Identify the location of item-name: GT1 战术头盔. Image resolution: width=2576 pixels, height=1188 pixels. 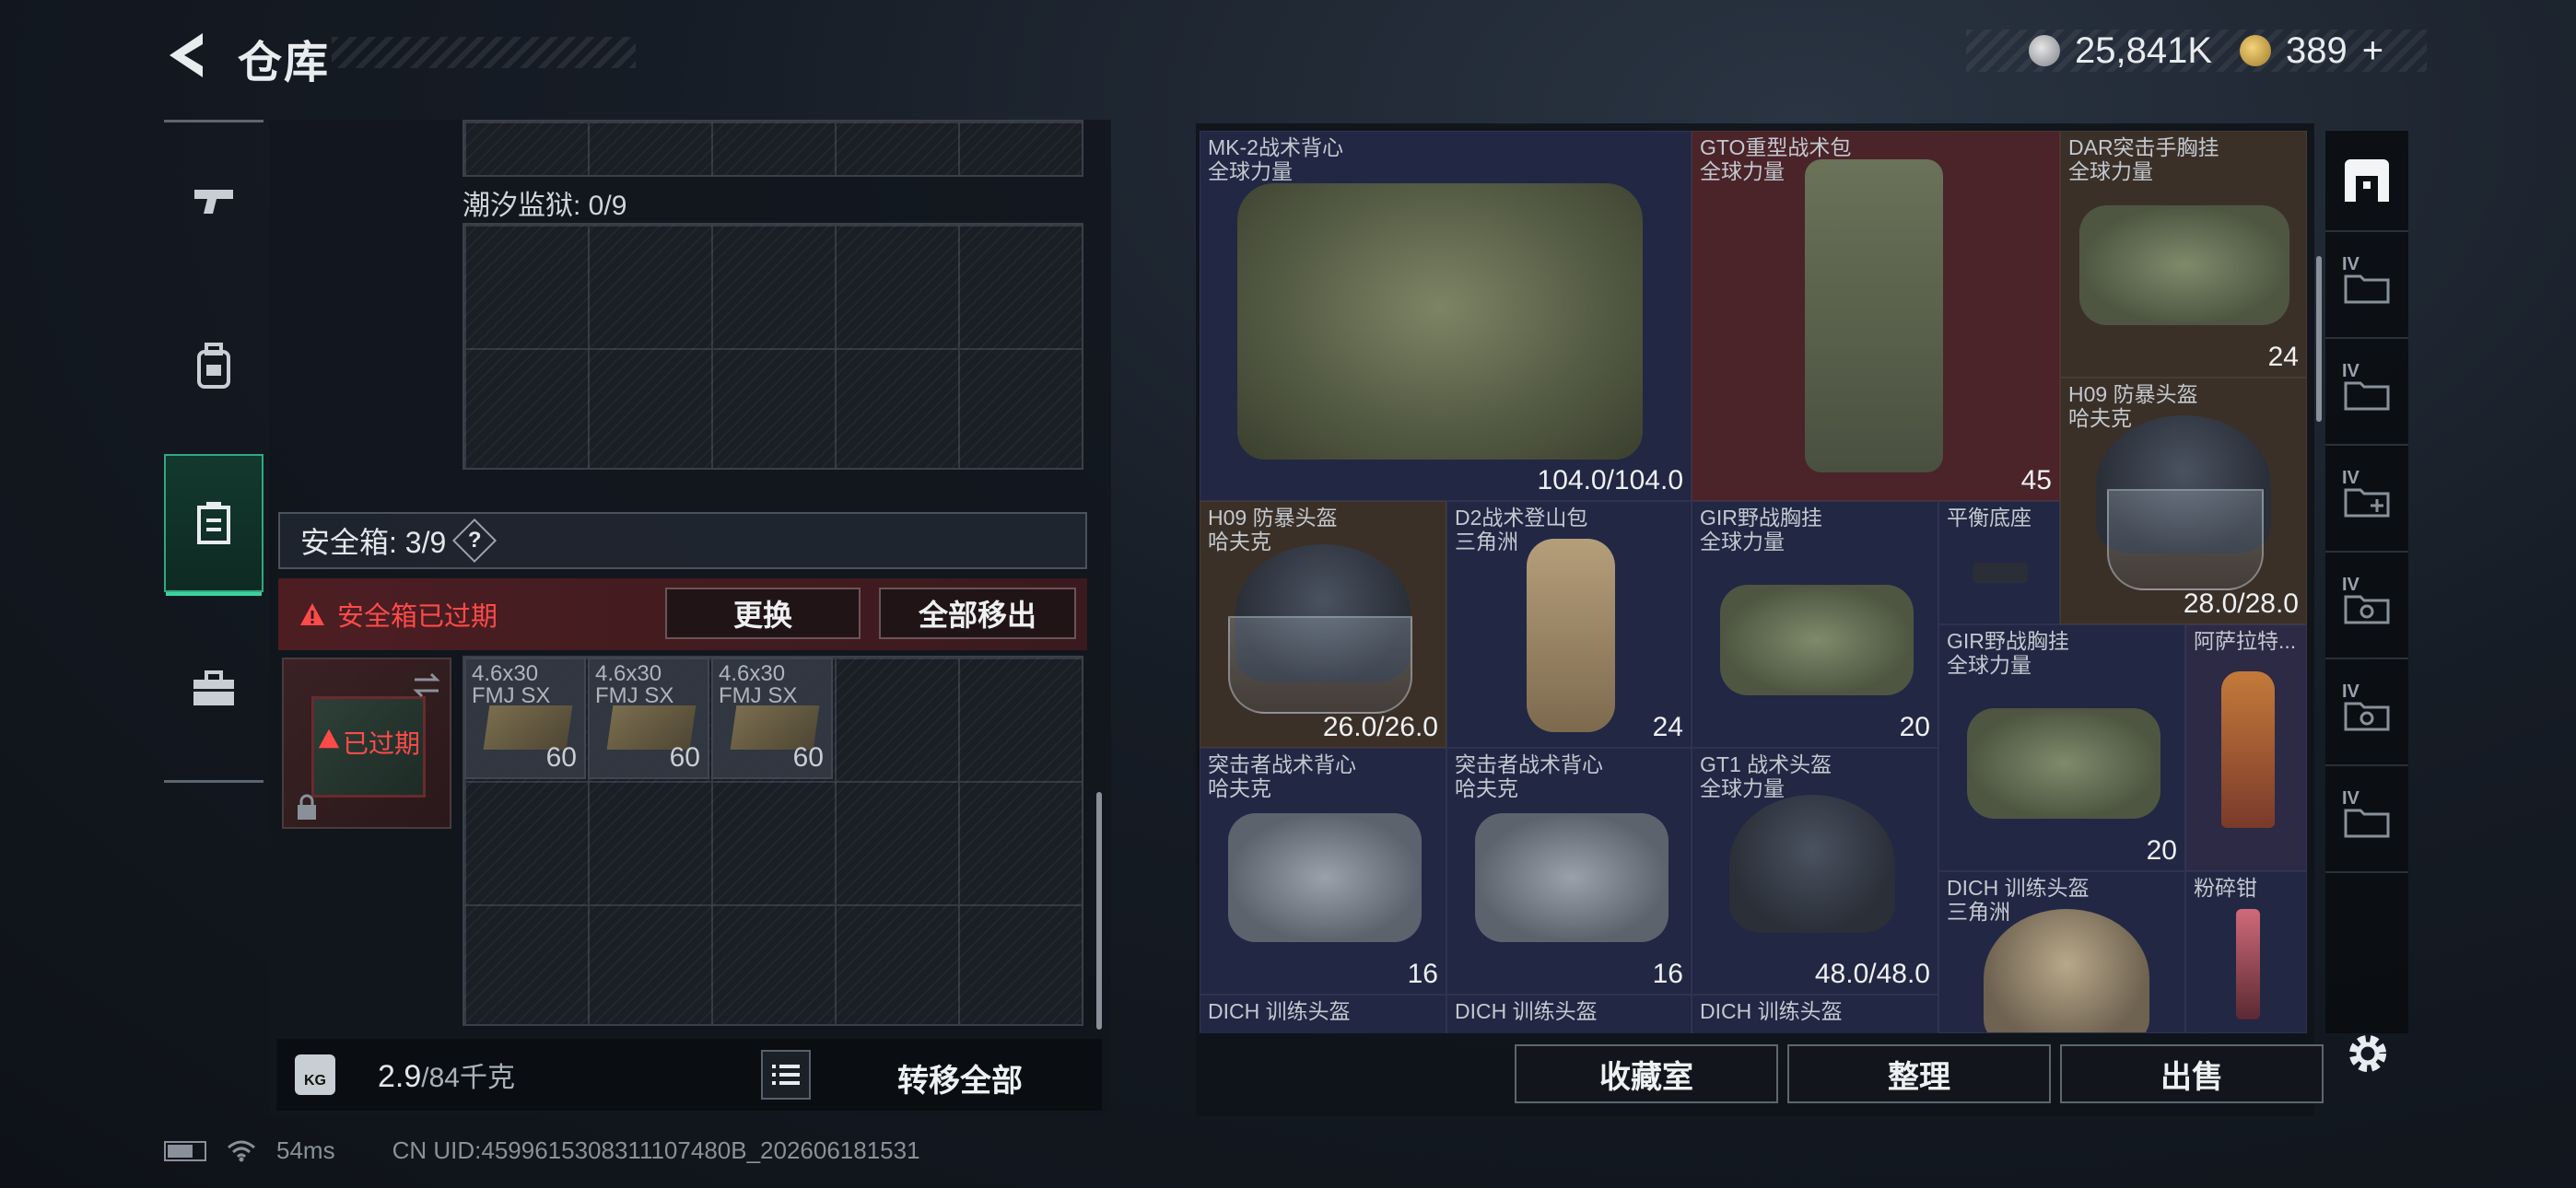
(1766, 764).